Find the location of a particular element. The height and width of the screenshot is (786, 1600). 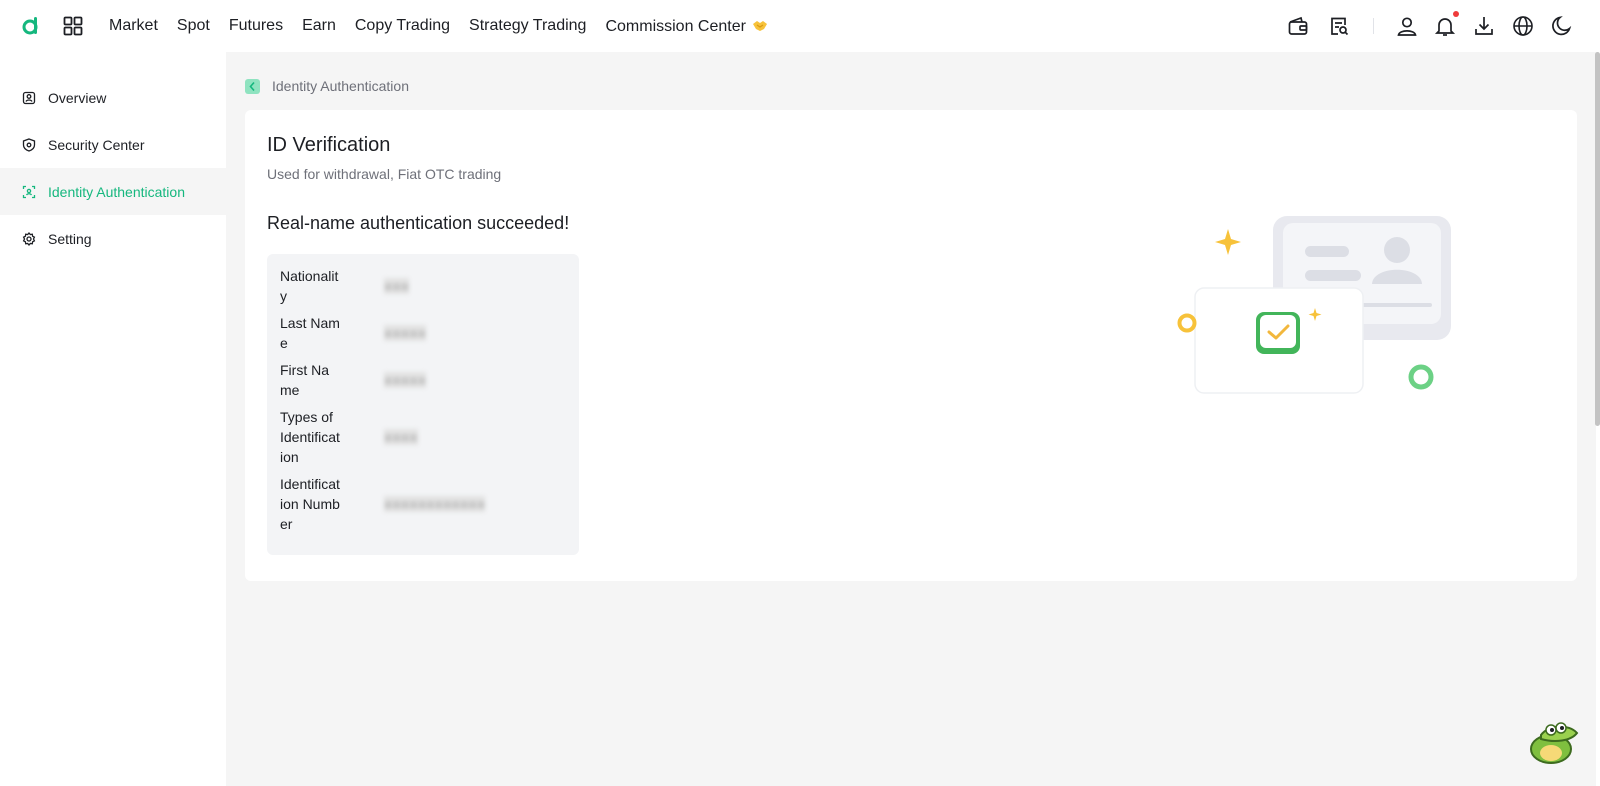

crocodile-mascot-icon is located at coordinates (1553, 742).